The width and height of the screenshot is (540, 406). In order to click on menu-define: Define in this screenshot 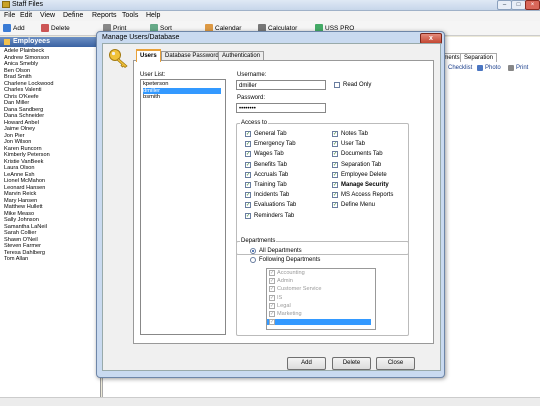, I will do `click(73, 15)`.